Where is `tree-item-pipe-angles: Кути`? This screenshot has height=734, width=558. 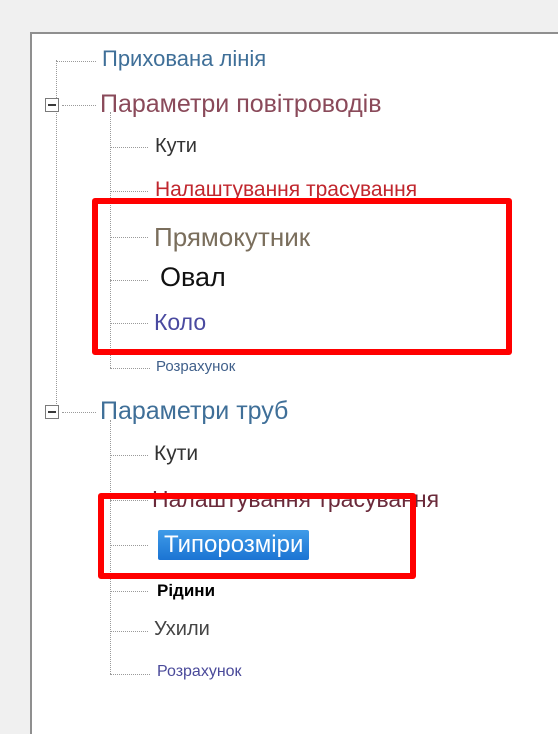 tree-item-pipe-angles: Кути is located at coordinates (176, 453).